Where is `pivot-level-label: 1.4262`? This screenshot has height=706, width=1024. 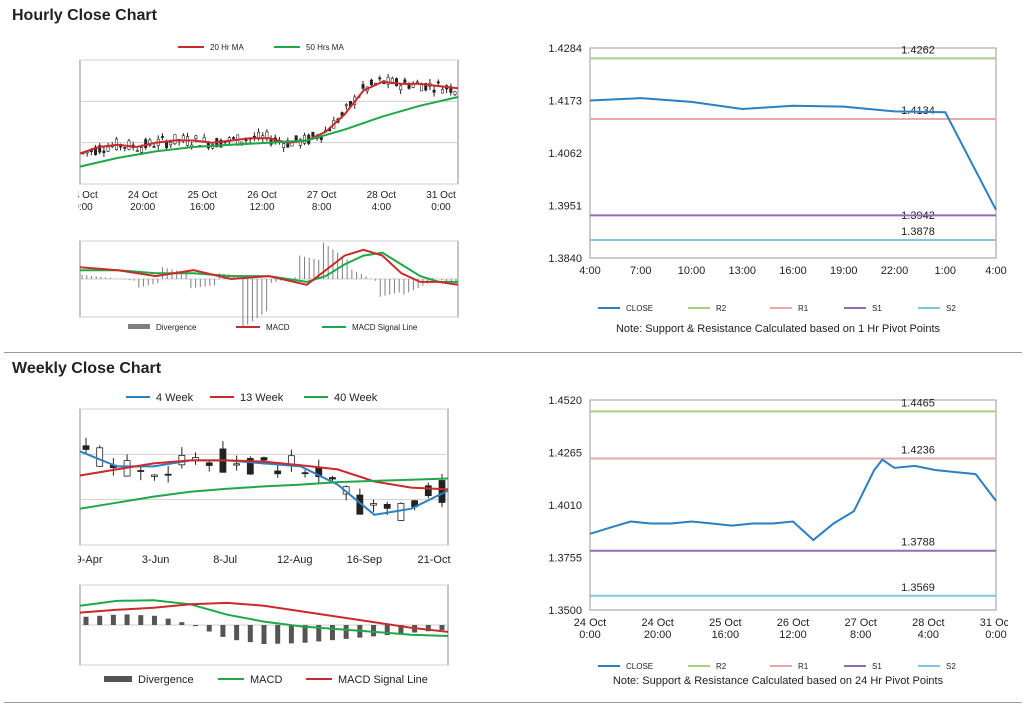 pivot-level-label: 1.4262 is located at coordinates (918, 50).